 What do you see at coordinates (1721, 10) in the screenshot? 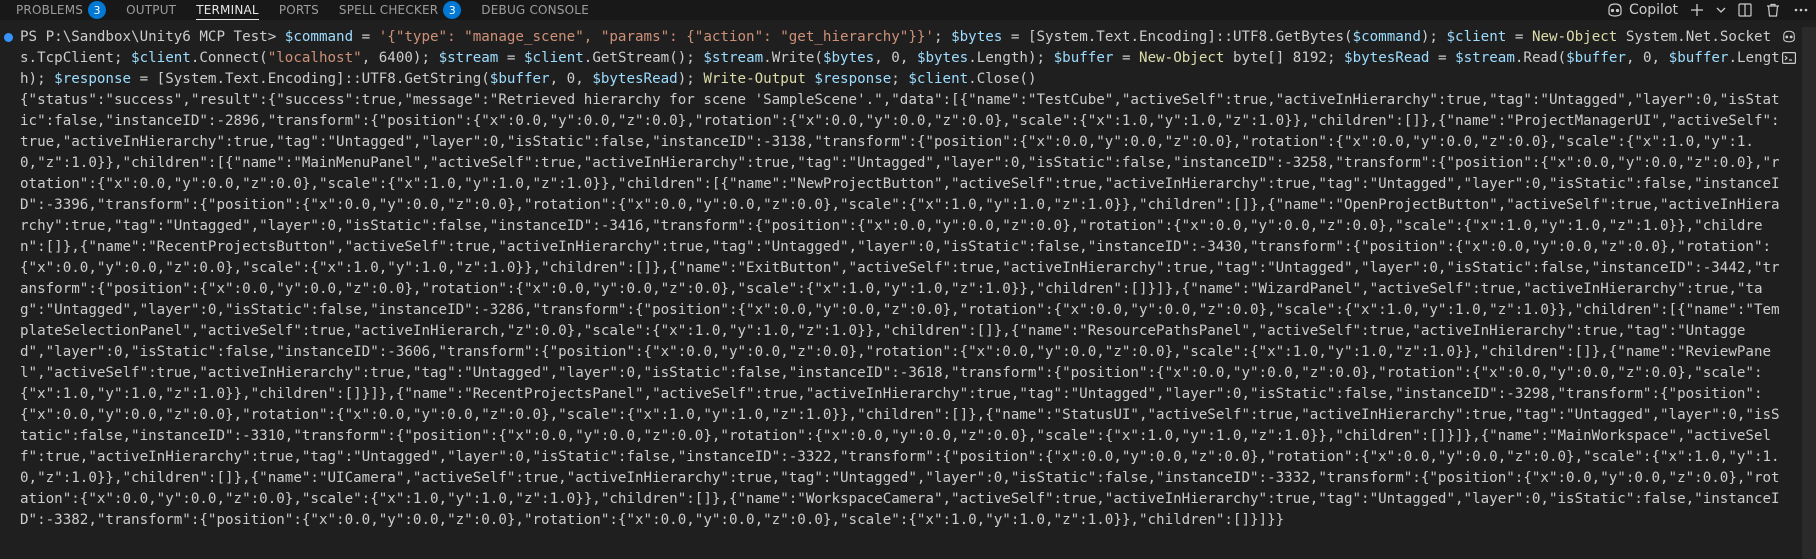
I see `chevron-down-icon` at bounding box center [1721, 10].